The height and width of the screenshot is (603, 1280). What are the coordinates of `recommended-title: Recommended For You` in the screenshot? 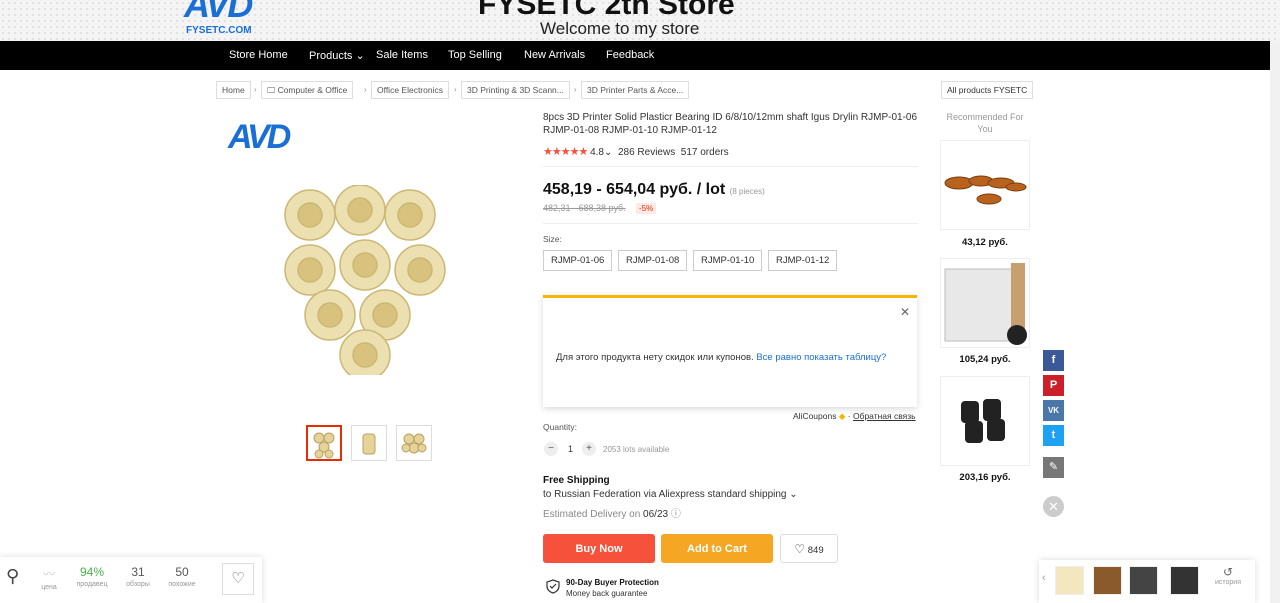 It's located at (985, 123).